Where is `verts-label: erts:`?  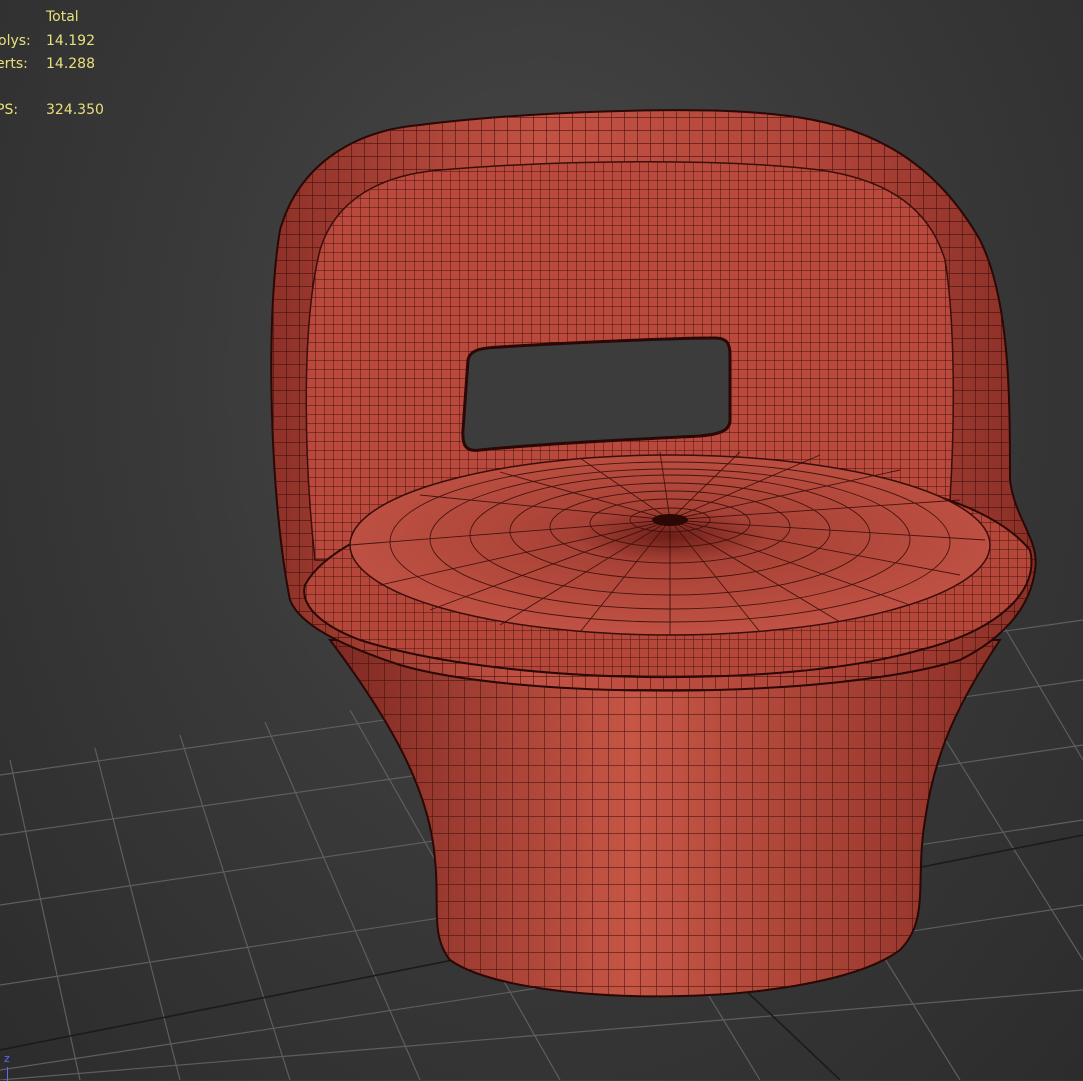
verts-label: erts: is located at coordinates (14, 64).